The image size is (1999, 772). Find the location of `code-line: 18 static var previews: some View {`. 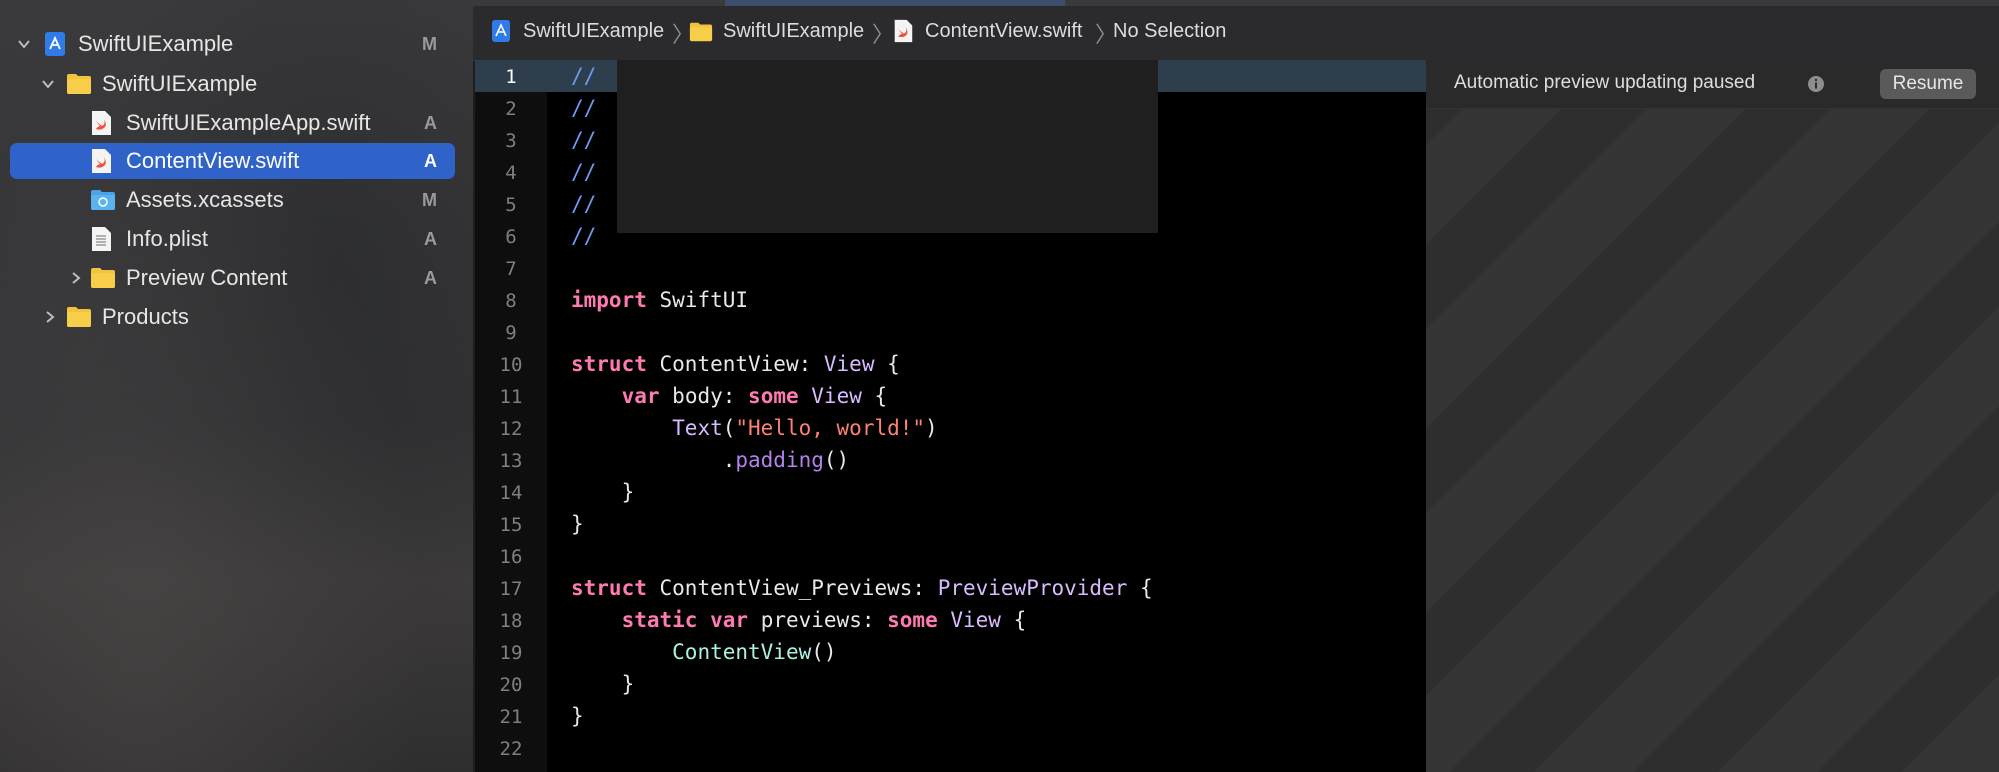

code-line: 18 static var previews: some View { is located at coordinates (950, 620).